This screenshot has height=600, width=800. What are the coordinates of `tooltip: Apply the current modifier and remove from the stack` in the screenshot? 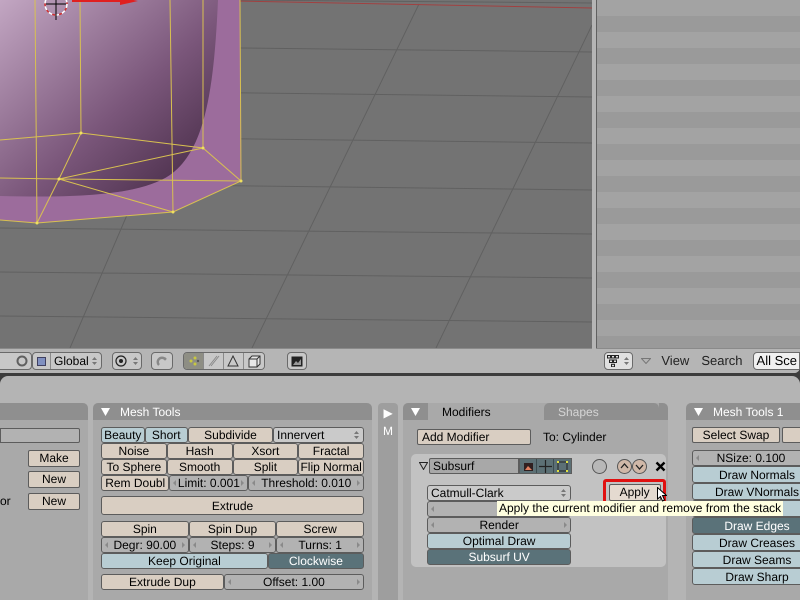 It's located at (640, 508).